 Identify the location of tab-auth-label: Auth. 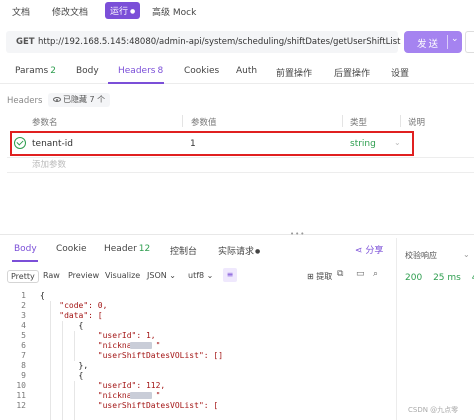
(247, 71).